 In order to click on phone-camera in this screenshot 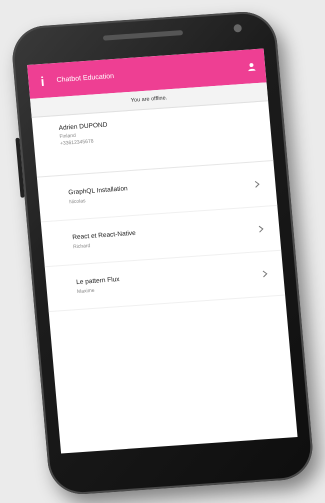, I will do `click(238, 28)`.